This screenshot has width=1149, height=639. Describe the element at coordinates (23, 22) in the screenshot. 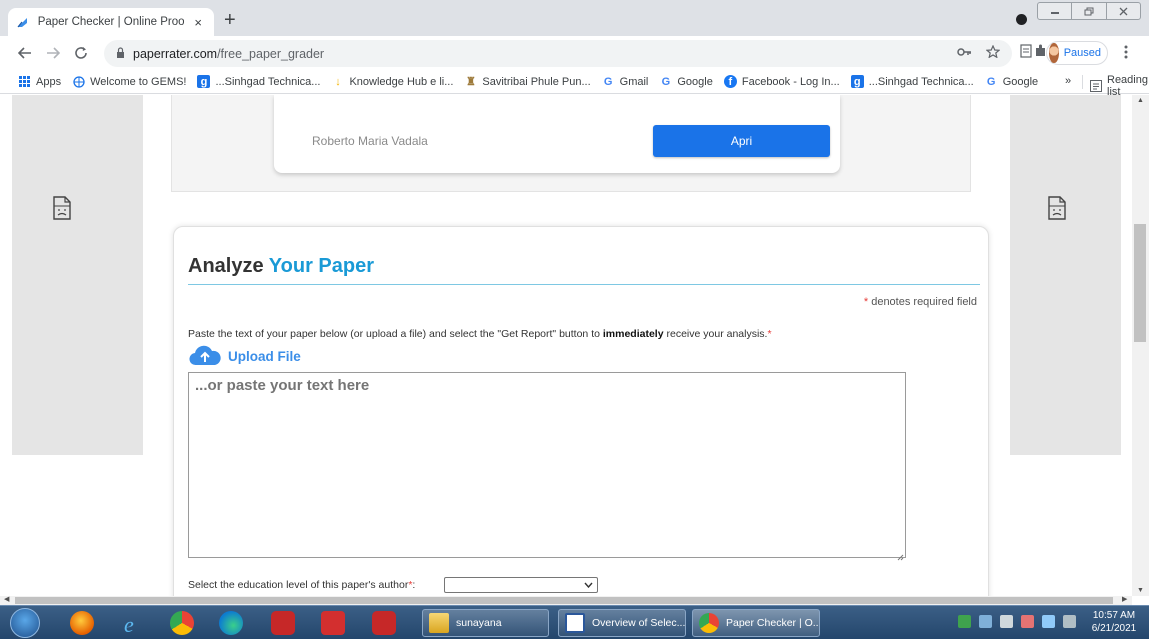

I see `paperrater-favicon-icon` at that location.